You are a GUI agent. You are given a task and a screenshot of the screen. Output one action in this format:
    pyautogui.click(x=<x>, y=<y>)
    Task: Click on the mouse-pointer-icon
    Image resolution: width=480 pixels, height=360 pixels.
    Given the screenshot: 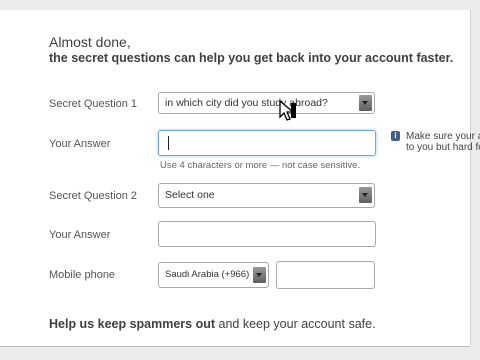 What is the action you would take?
    pyautogui.click(x=287, y=110)
    